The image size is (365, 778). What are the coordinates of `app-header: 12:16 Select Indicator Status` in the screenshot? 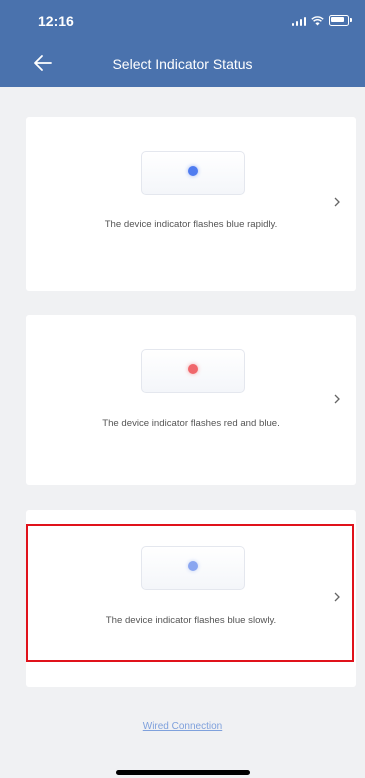 It's located at (182, 43).